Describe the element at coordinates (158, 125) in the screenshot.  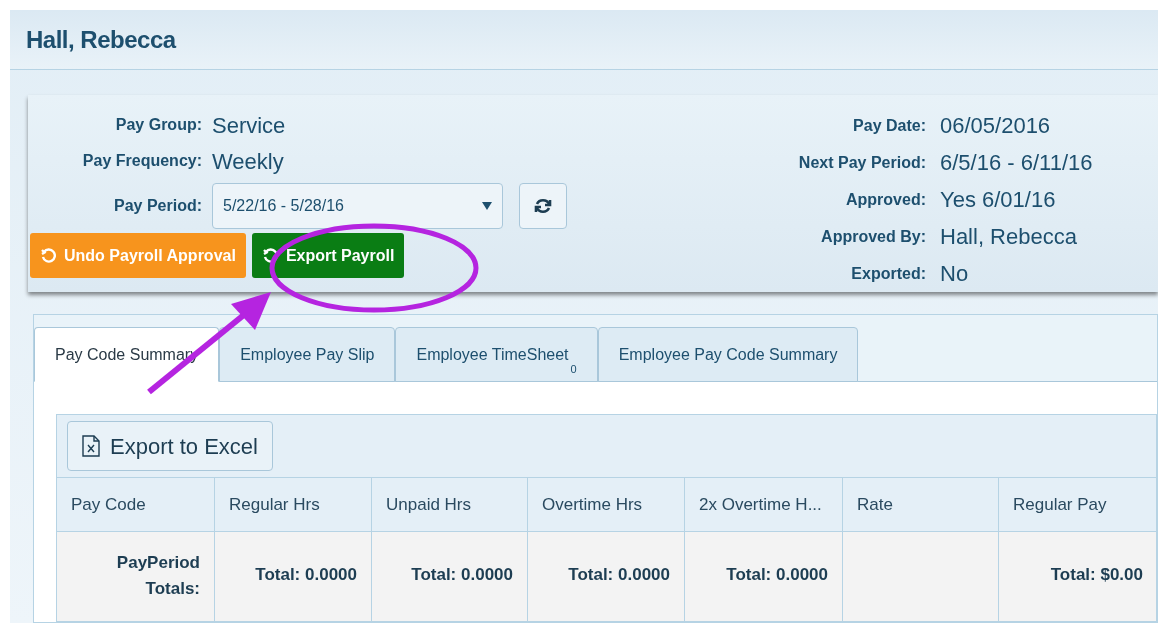
I see `field-label: Pay Group:` at that location.